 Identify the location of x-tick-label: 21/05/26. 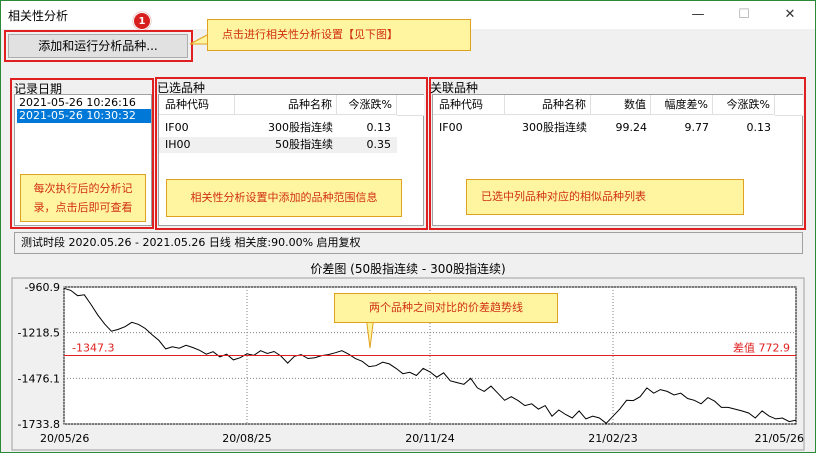
(779, 438).